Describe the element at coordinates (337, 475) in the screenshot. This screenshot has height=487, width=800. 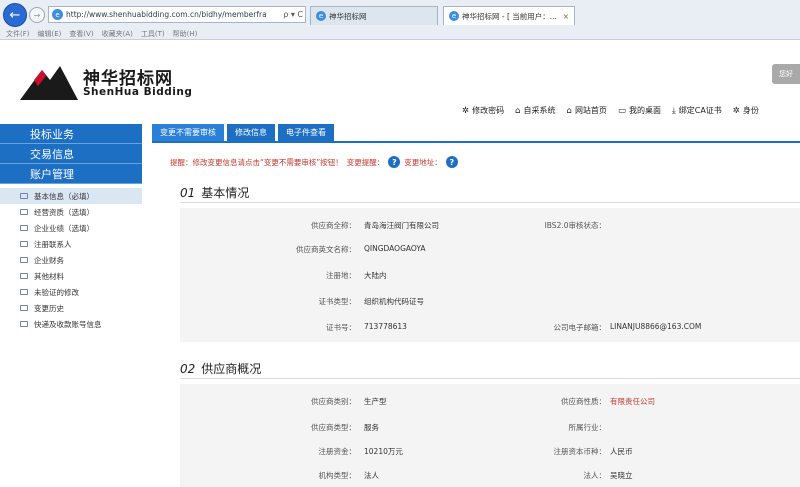
I see `label-org-type: 机构类型：` at that location.